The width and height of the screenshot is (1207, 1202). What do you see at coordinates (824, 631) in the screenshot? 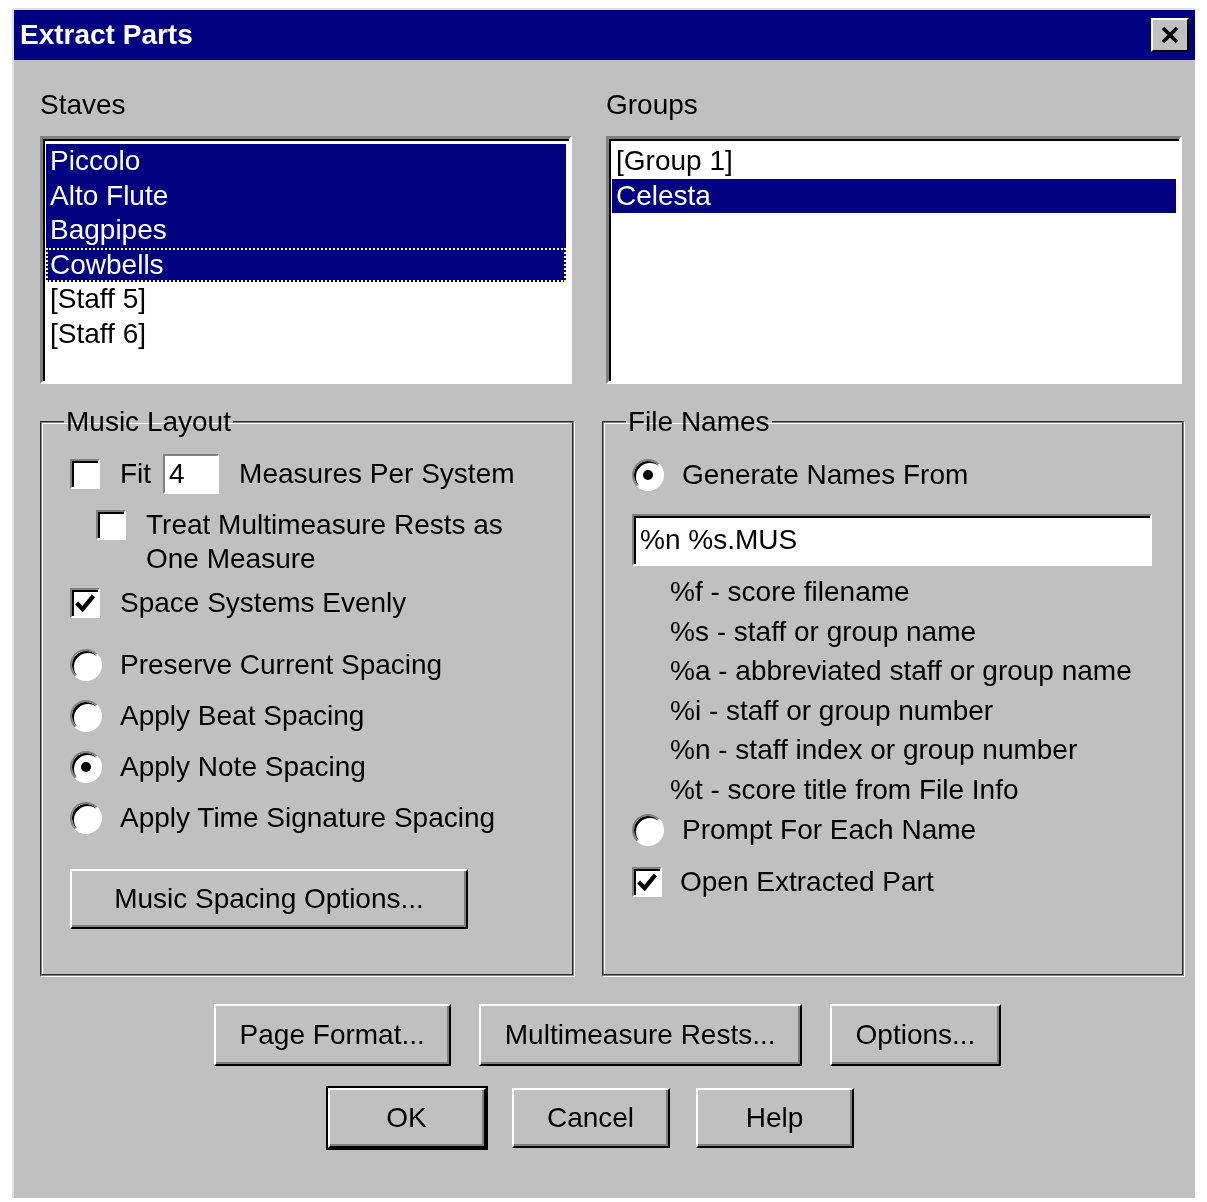
I see `format-code-hint: %s - staff or group name` at bounding box center [824, 631].